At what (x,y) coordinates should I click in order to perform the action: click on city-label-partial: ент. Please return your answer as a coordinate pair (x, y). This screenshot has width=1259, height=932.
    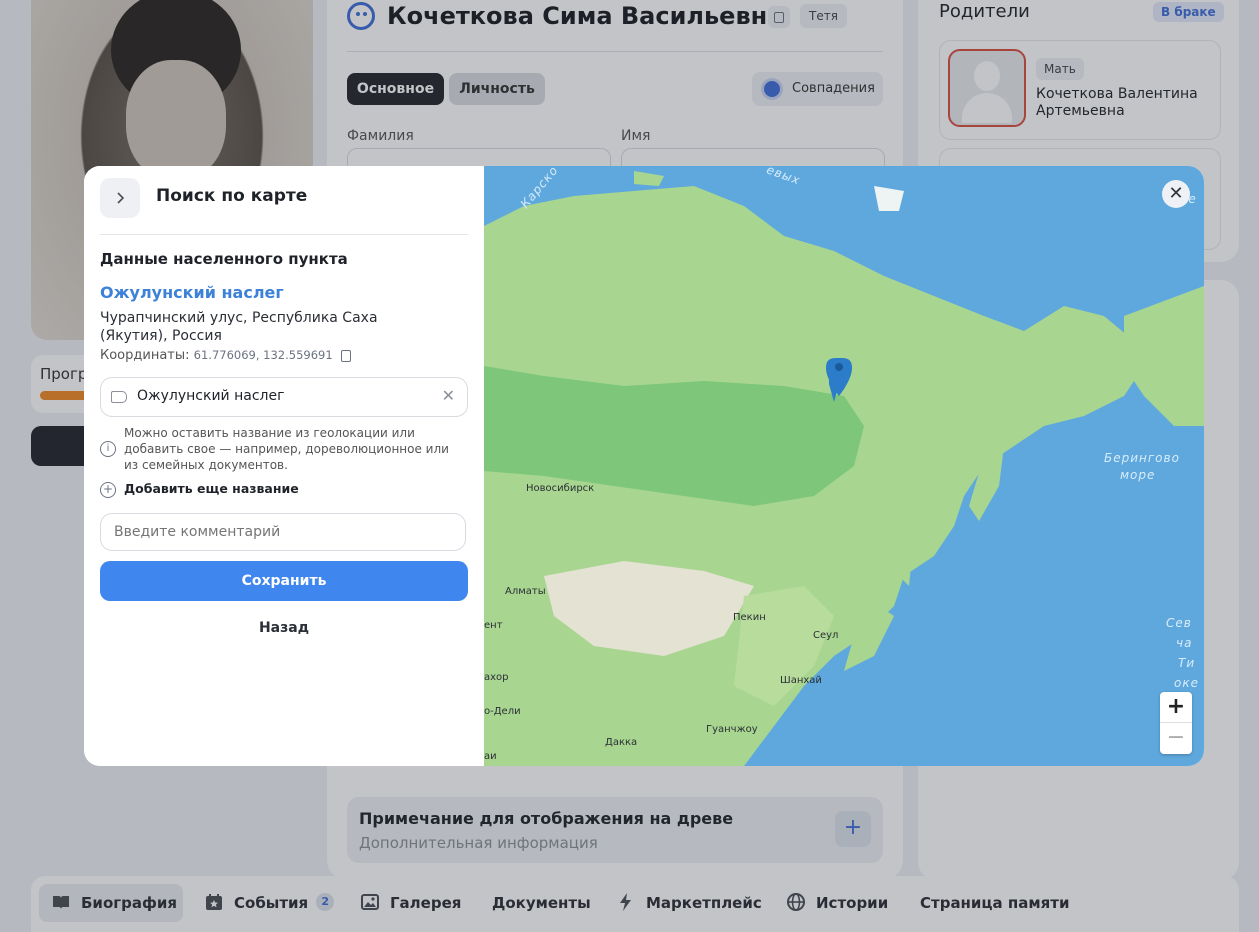
    Looking at the image, I should click on (493, 625).